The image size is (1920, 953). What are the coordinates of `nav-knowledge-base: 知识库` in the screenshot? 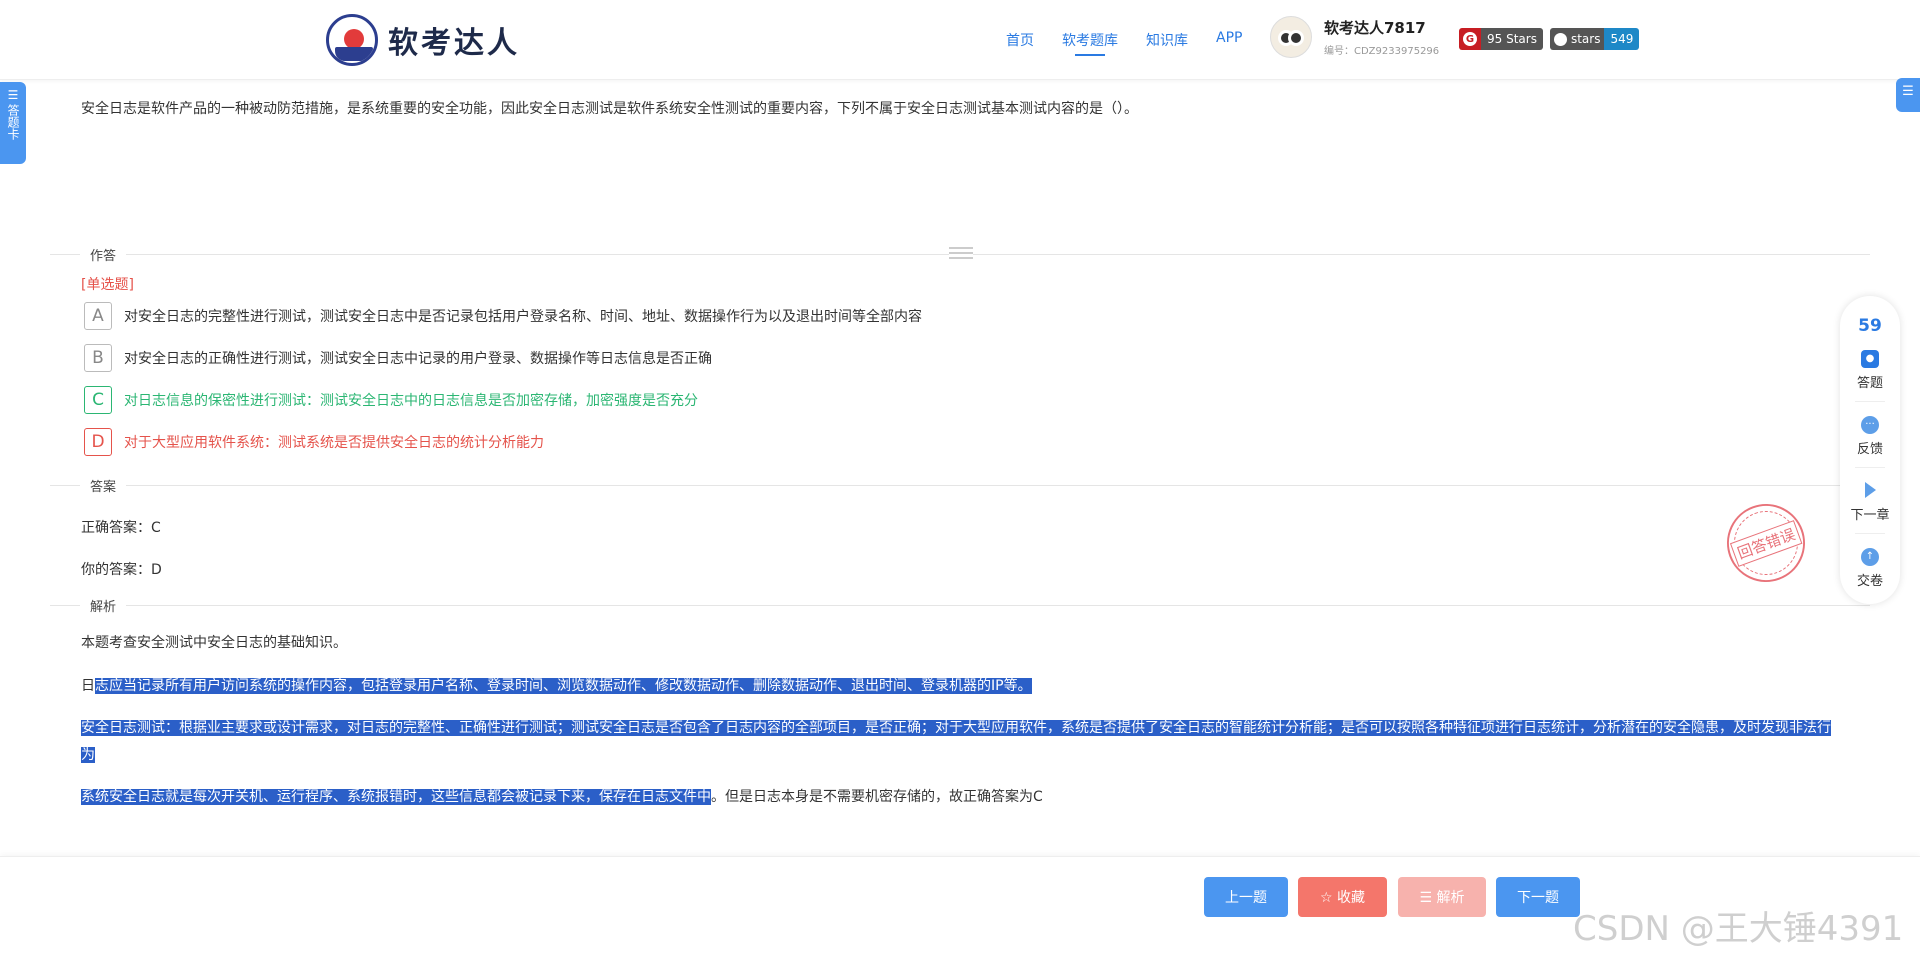 It's located at (1167, 40).